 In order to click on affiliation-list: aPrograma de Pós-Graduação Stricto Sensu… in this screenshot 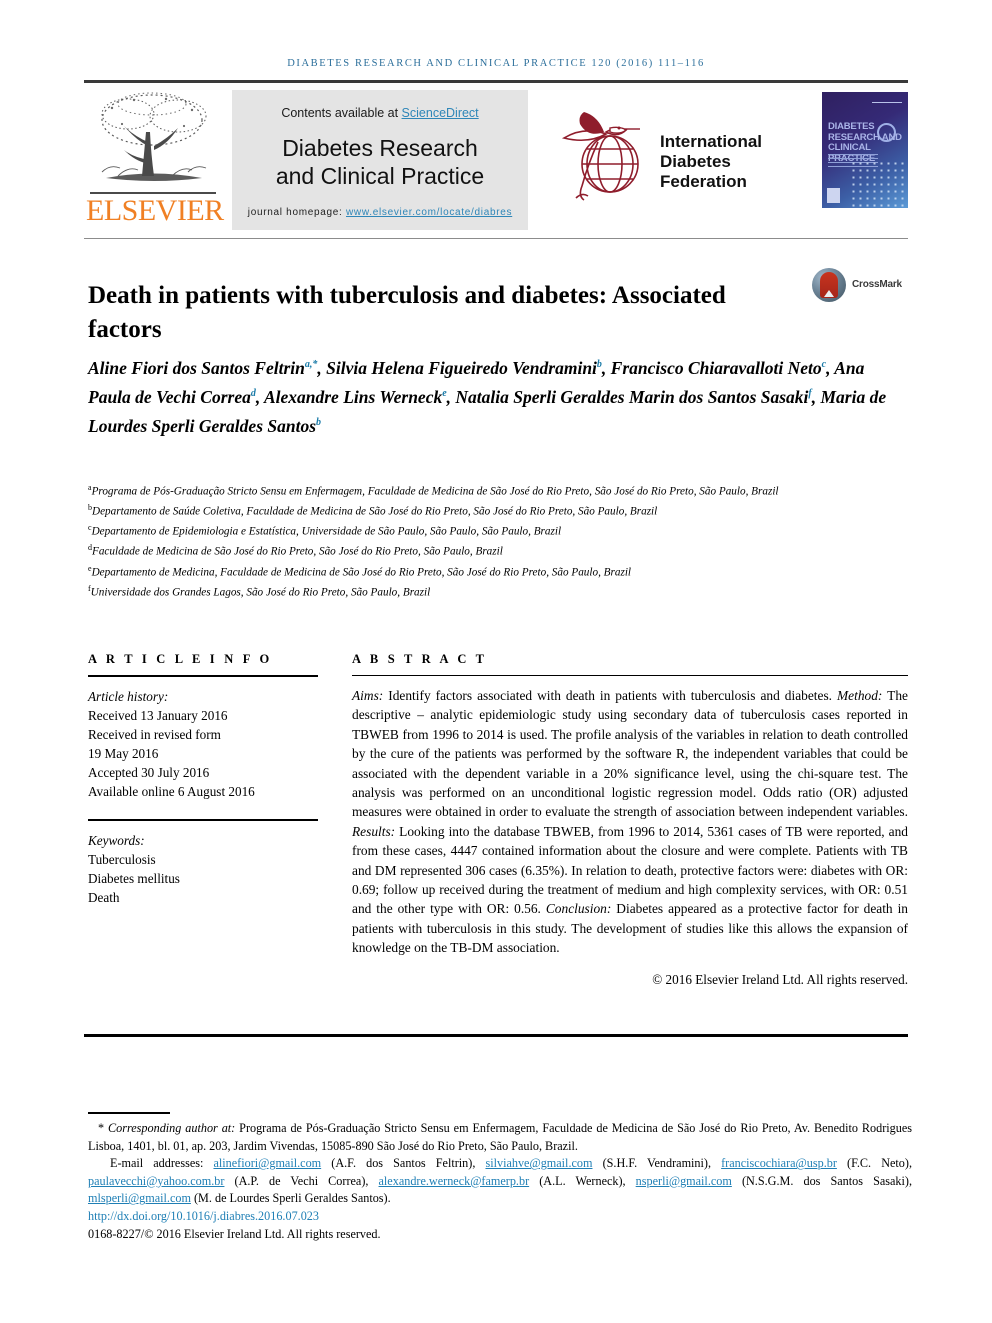, I will do `click(500, 540)`.